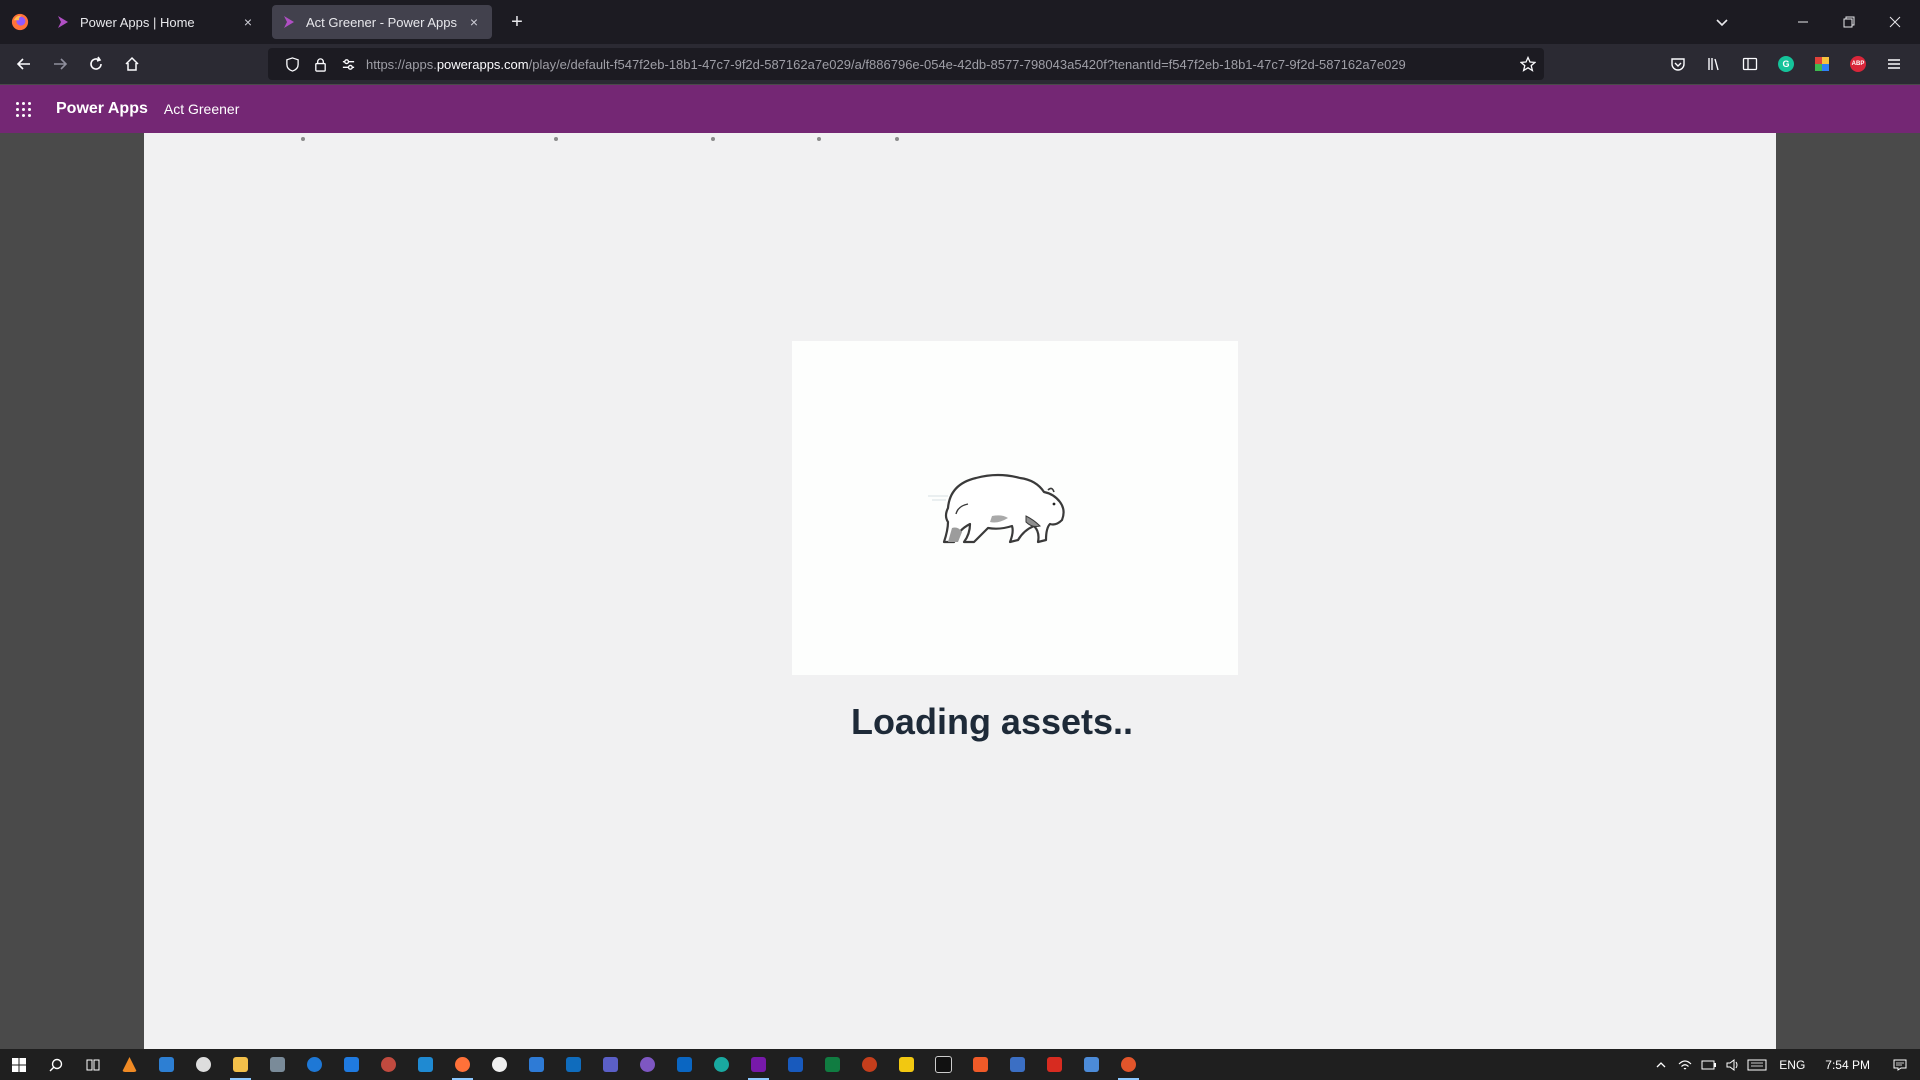  I want to click on app-orange-icon, so click(980, 1064).